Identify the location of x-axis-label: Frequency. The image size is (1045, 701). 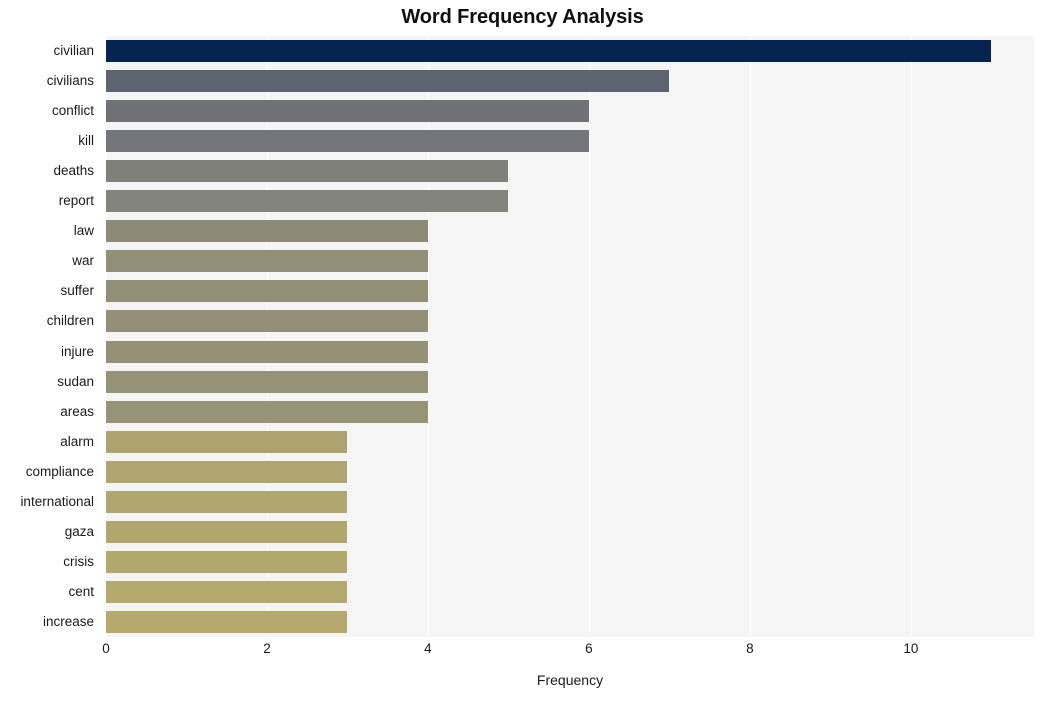
(570, 680).